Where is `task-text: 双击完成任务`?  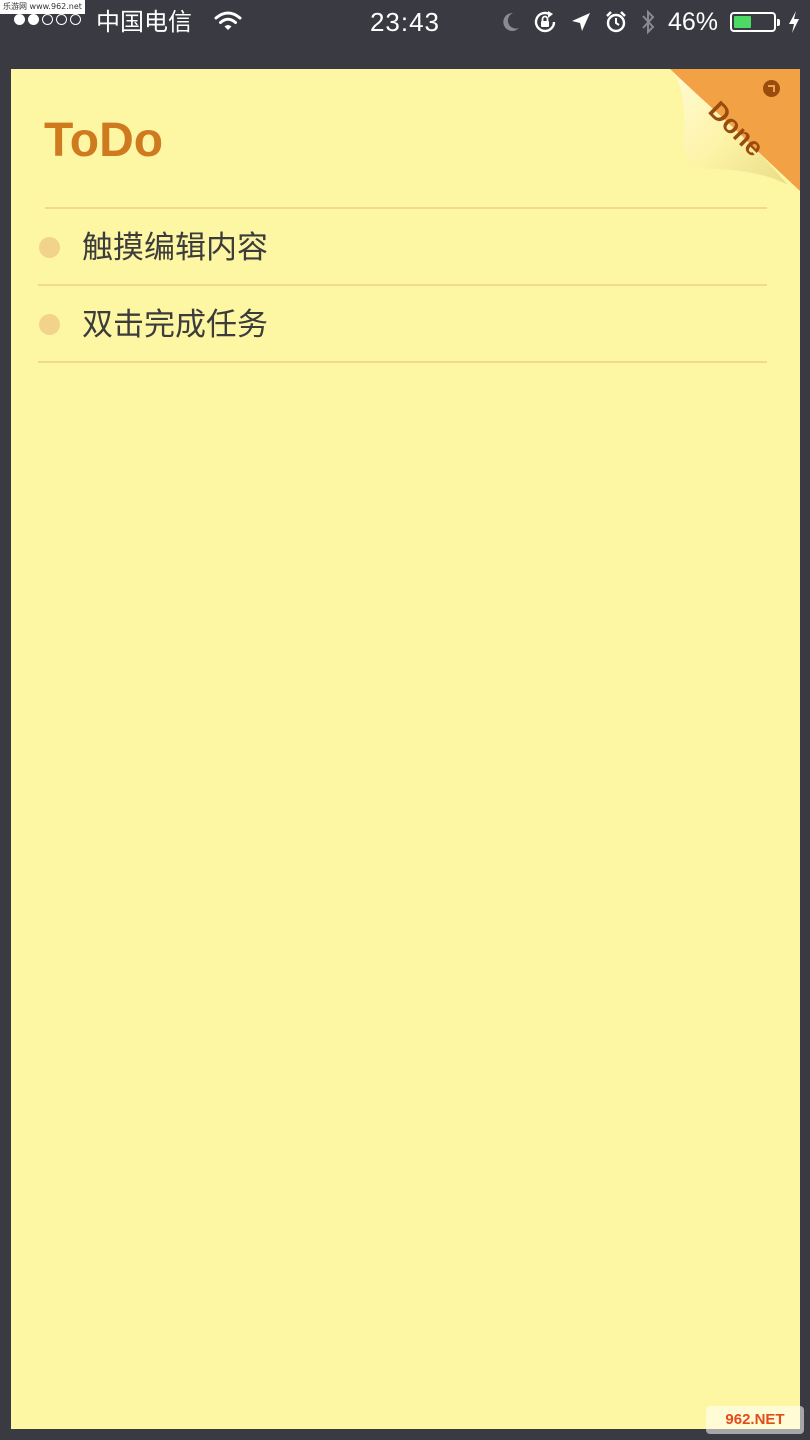 task-text: 双击完成任务 is located at coordinates (175, 325).